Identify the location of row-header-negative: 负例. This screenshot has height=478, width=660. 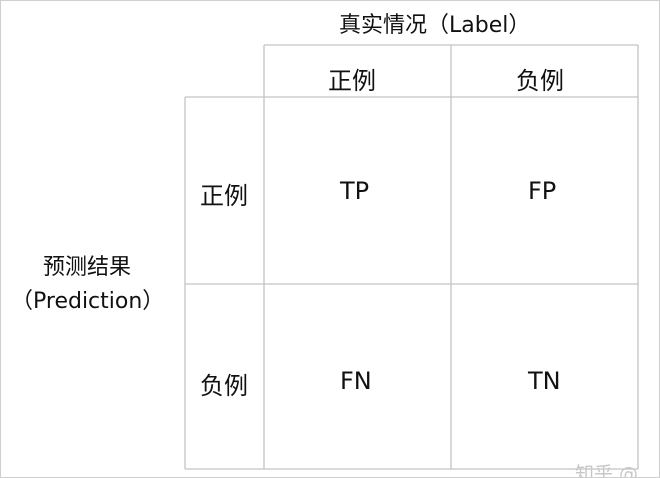
(224, 386).